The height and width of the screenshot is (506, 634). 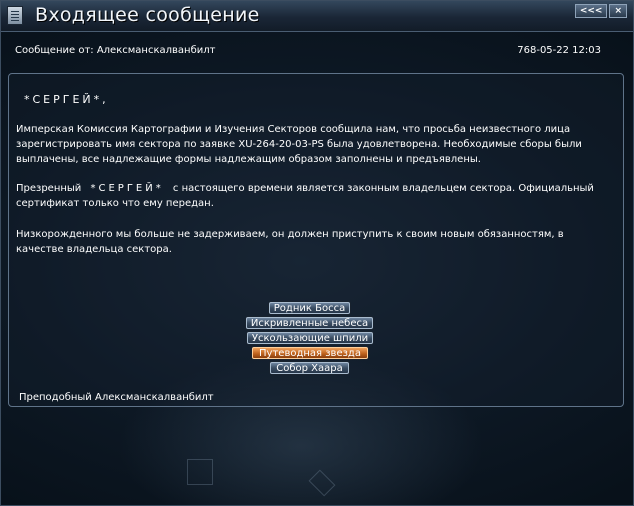 What do you see at coordinates (127, 188) in the screenshot?
I see `player-name: *СЕРГЕЙ*` at bounding box center [127, 188].